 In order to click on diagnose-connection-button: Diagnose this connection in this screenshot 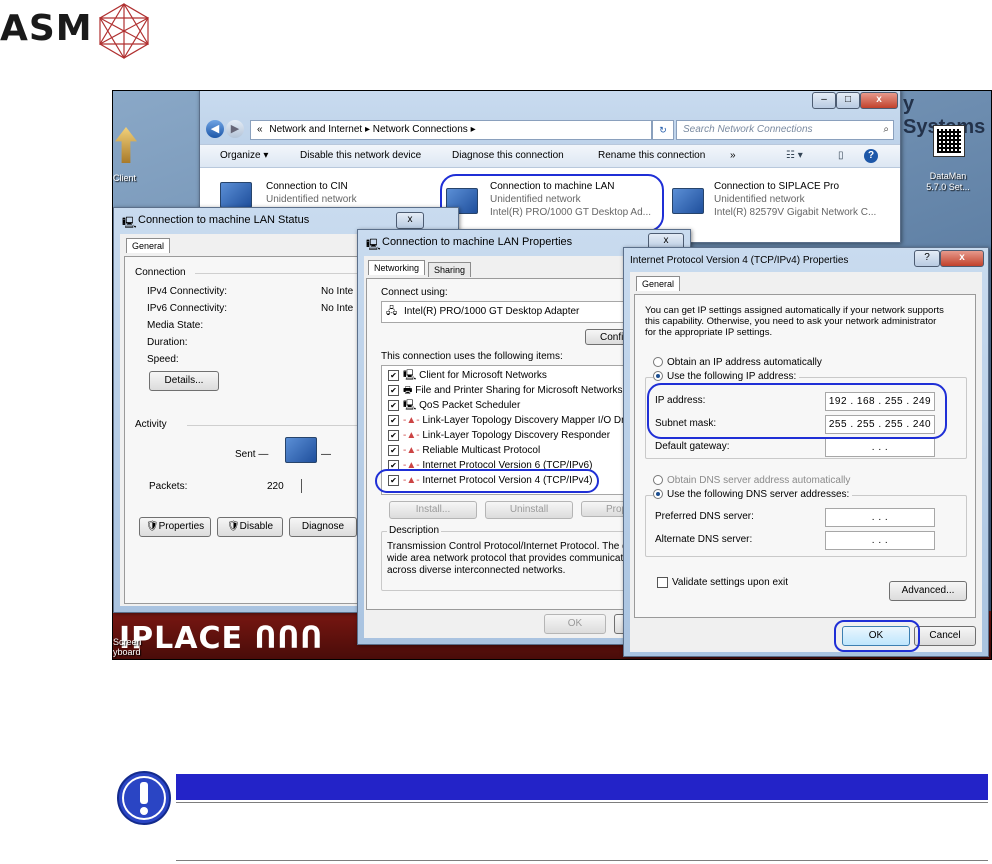, I will do `click(508, 156)`.